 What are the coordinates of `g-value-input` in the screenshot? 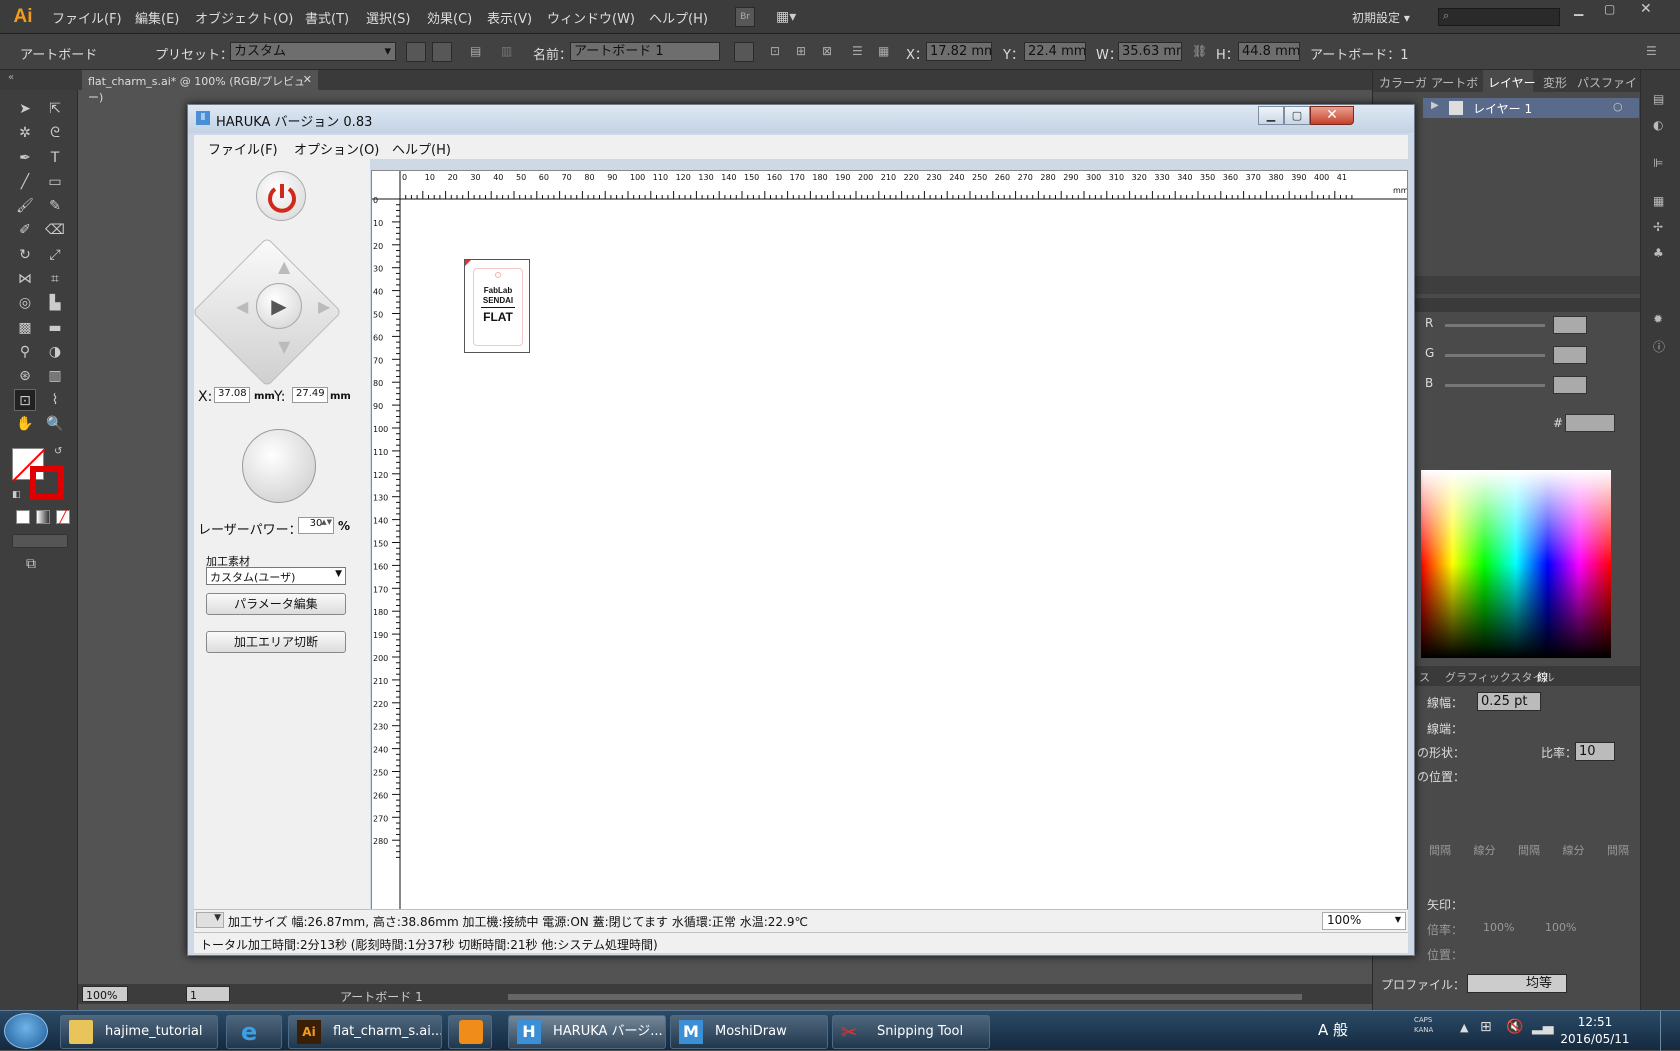 It's located at (1570, 355).